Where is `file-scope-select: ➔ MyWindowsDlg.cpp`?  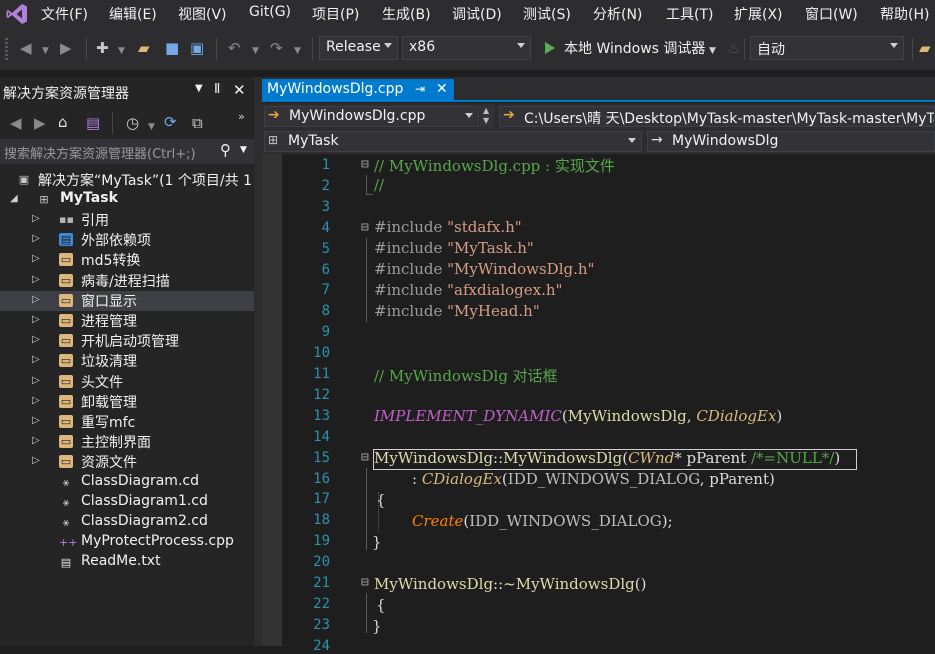
file-scope-select: ➔ MyWindowsDlg.cpp is located at coordinates (371, 116).